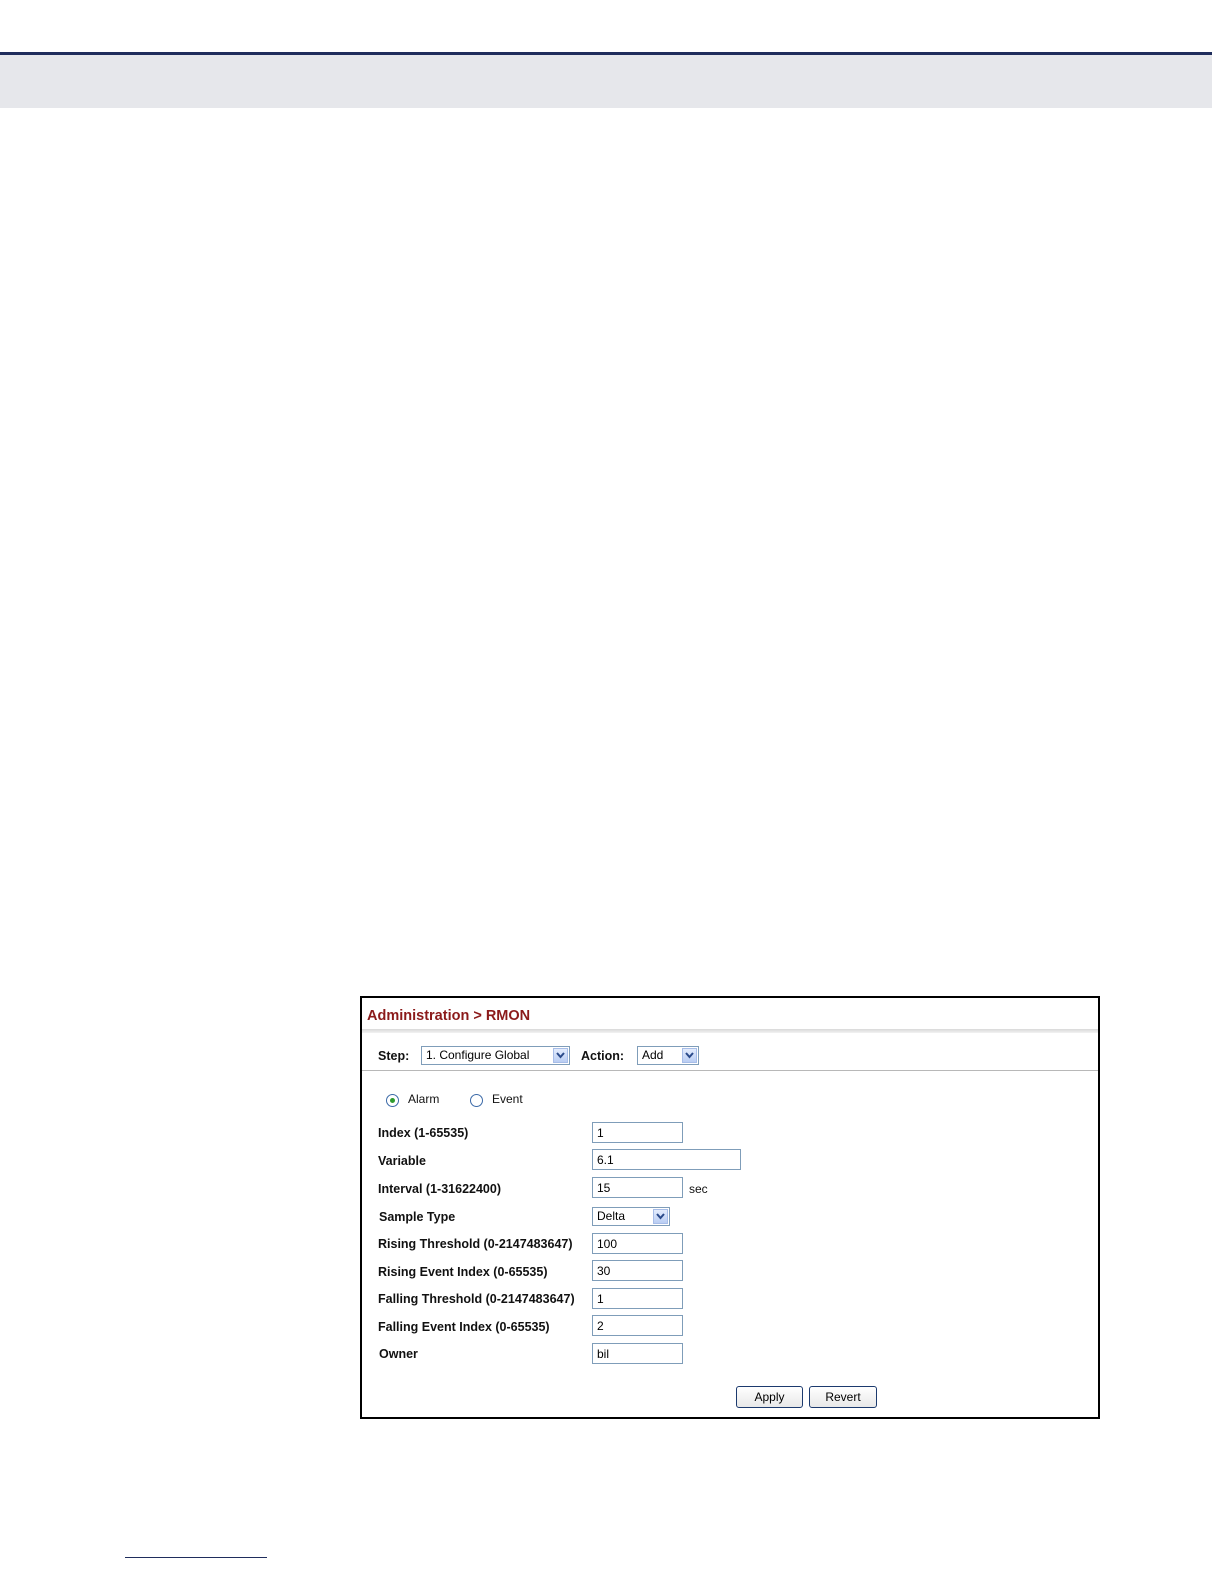 Image resolution: width=1224 pixels, height=1584 pixels. Describe the element at coordinates (463, 1272) in the screenshot. I see `rising-event-index-label: Rising Event Index (0-65535)` at that location.